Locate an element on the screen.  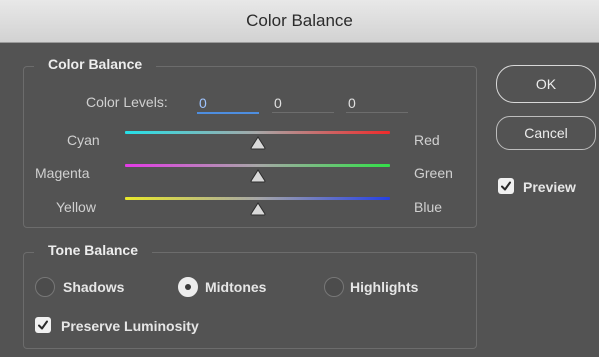
preview-label: Preview is located at coordinates (549, 187).